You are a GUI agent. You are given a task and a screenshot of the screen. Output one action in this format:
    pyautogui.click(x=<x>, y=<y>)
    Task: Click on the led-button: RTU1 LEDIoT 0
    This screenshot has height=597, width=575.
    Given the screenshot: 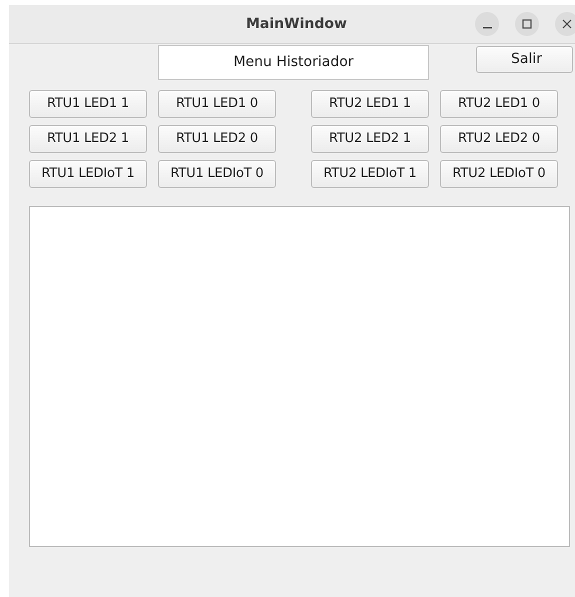 What is the action you would take?
    pyautogui.click(x=217, y=174)
    